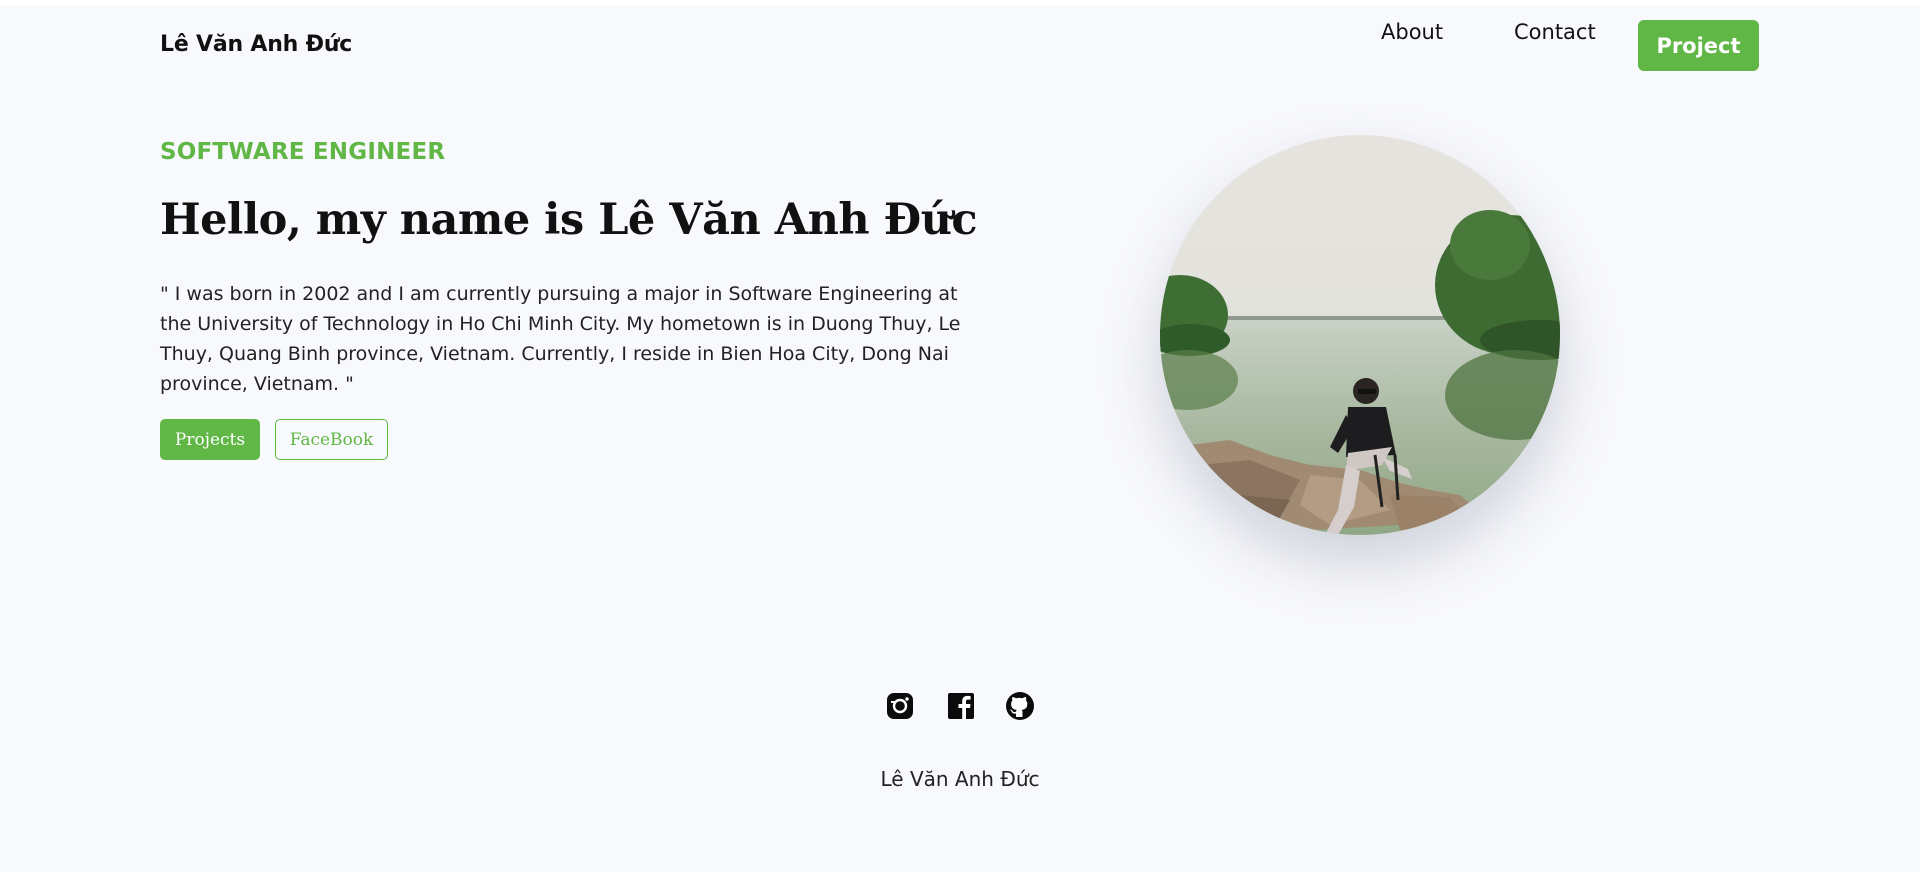 Image resolution: width=1920 pixels, height=872 pixels. I want to click on social-links, so click(960, 708).